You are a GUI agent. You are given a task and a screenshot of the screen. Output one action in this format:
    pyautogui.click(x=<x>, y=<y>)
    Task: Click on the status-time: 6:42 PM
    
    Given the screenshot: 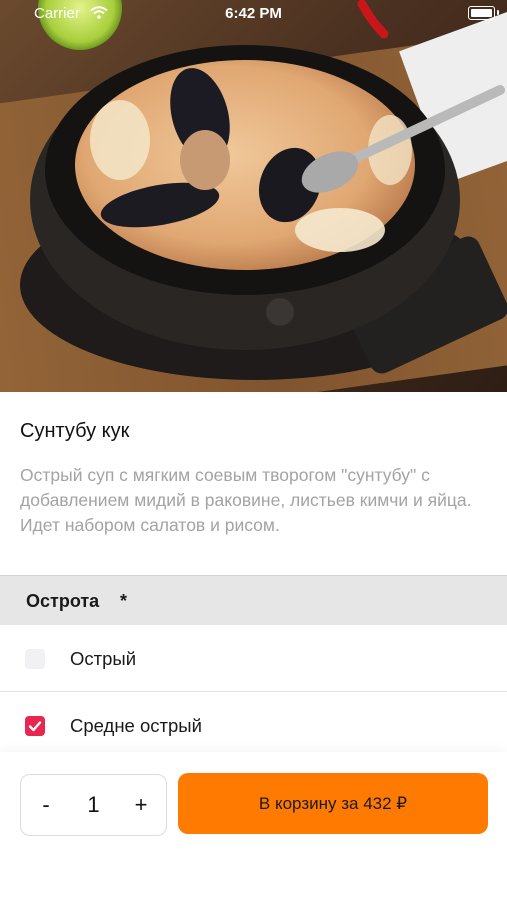 What is the action you would take?
    pyautogui.click(x=253, y=13)
    